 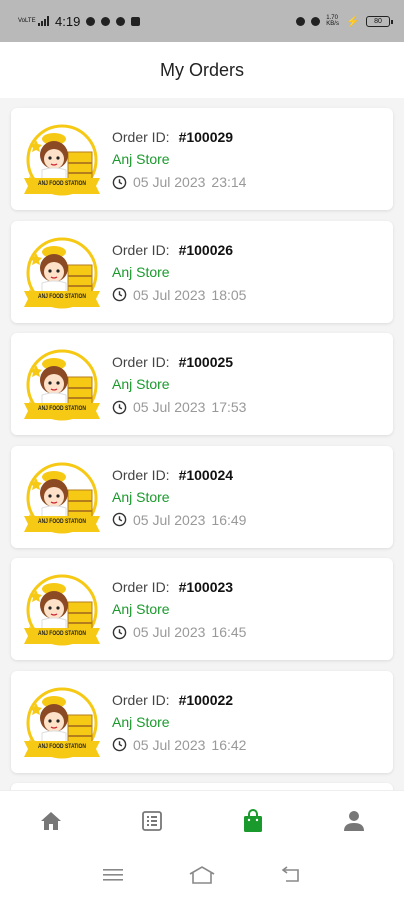 I want to click on battery-level: 80, so click(x=378, y=21).